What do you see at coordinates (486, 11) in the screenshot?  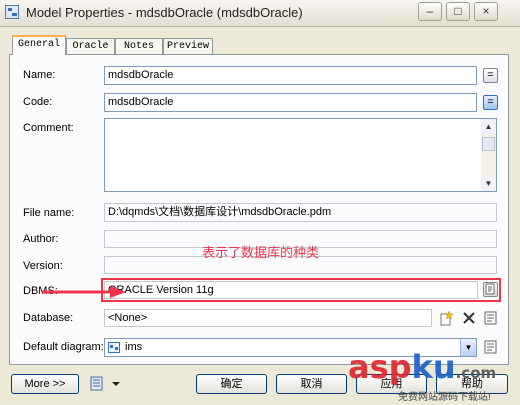 I see `close-button: ×` at bounding box center [486, 11].